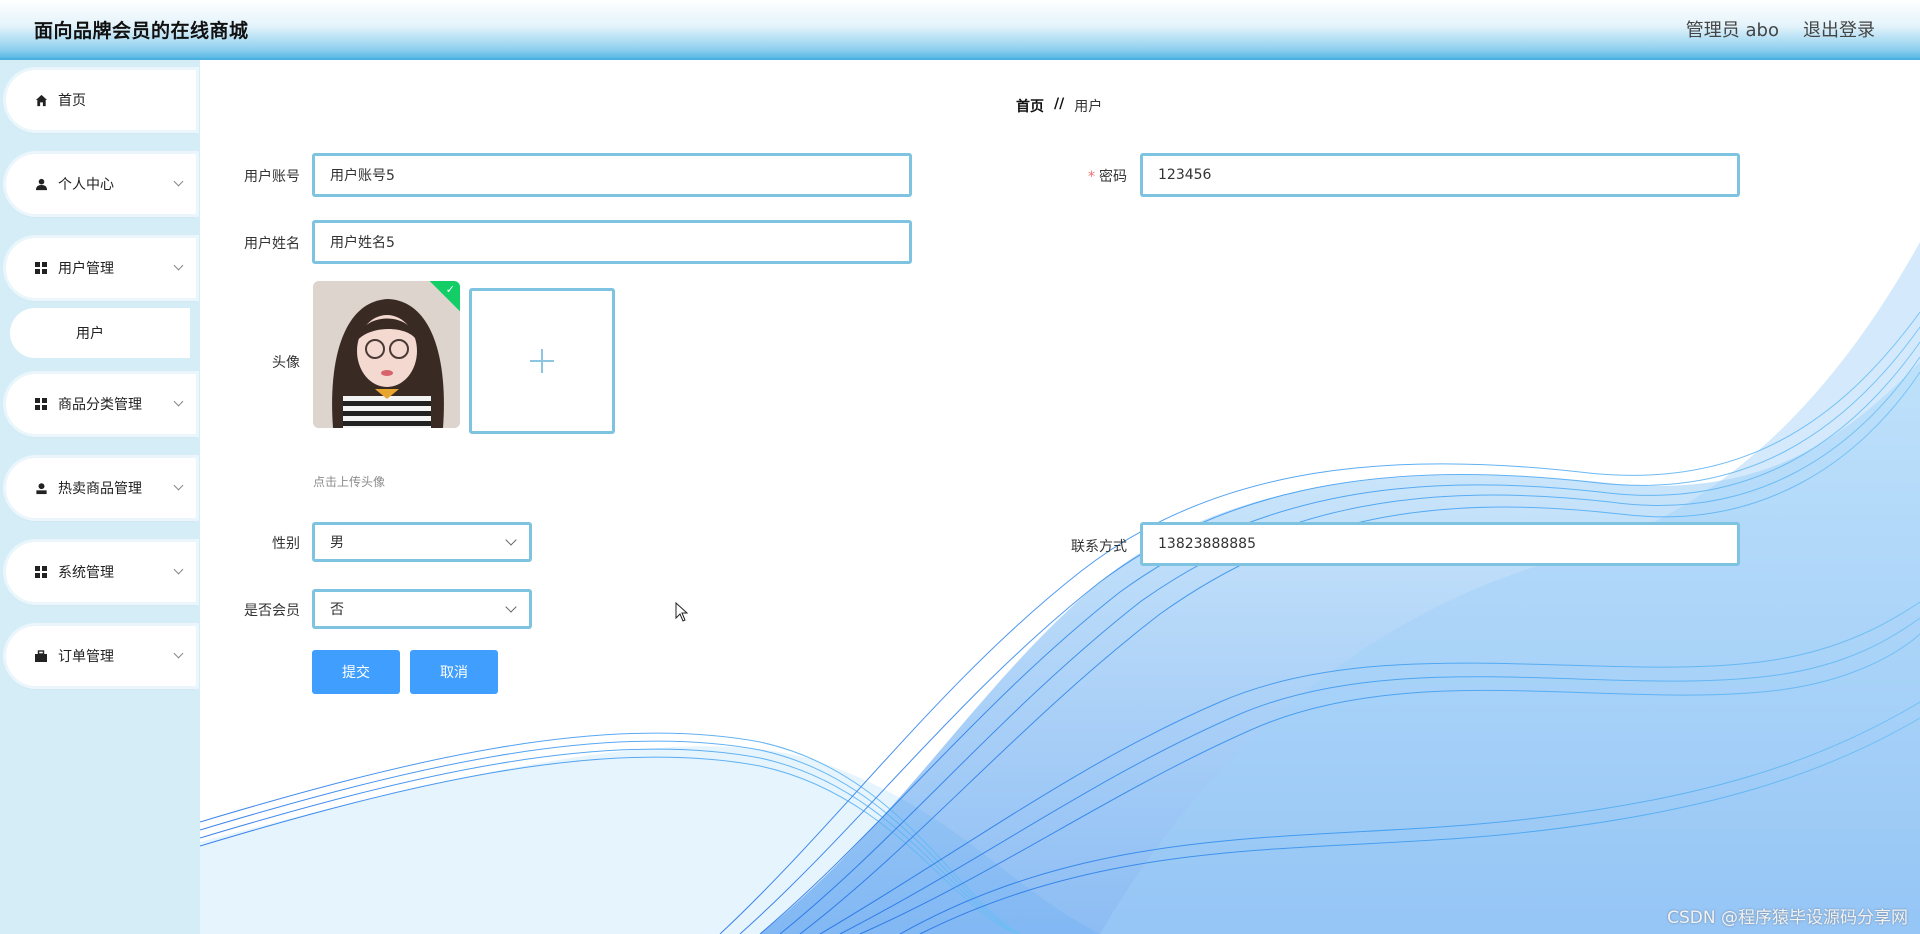  What do you see at coordinates (86, 573) in the screenshot?
I see `sidebar-item-label: 系统管理` at bounding box center [86, 573].